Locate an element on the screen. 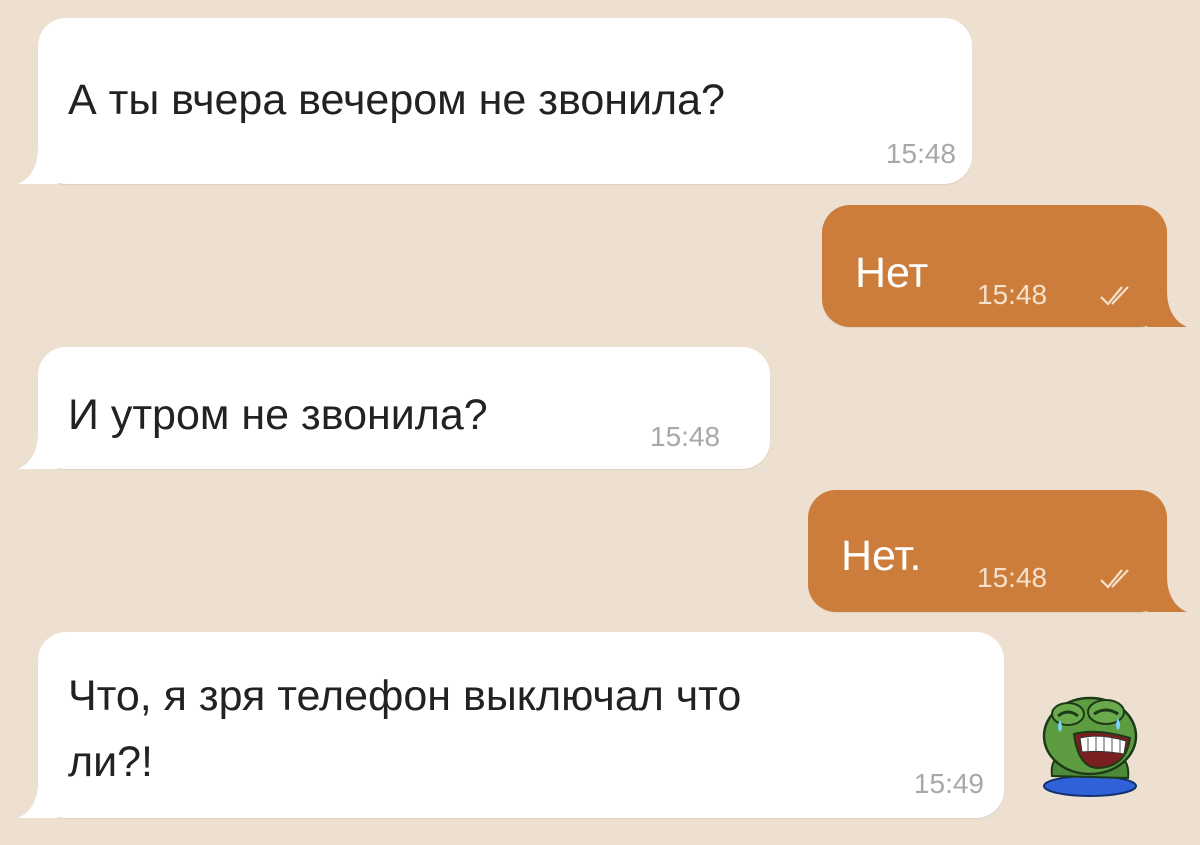 This screenshot has height=845, width=1200. message-time: 15:49 is located at coordinates (948, 783).